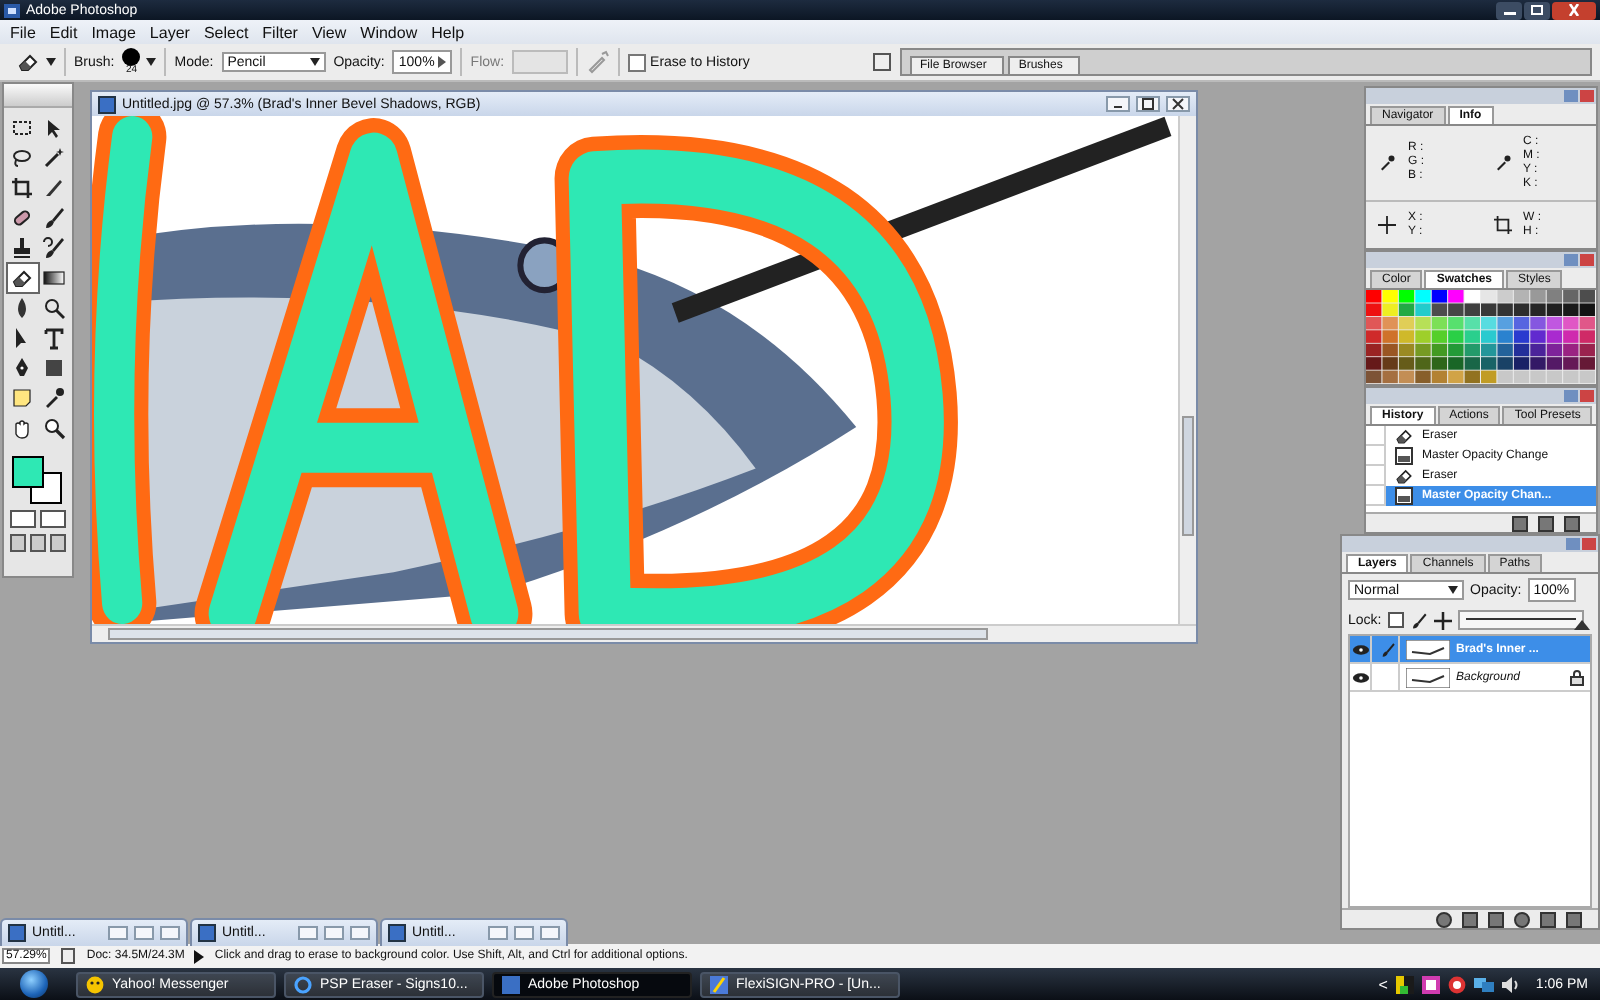 The width and height of the screenshot is (1600, 1000). I want to click on smiley-icon, so click(95, 984).